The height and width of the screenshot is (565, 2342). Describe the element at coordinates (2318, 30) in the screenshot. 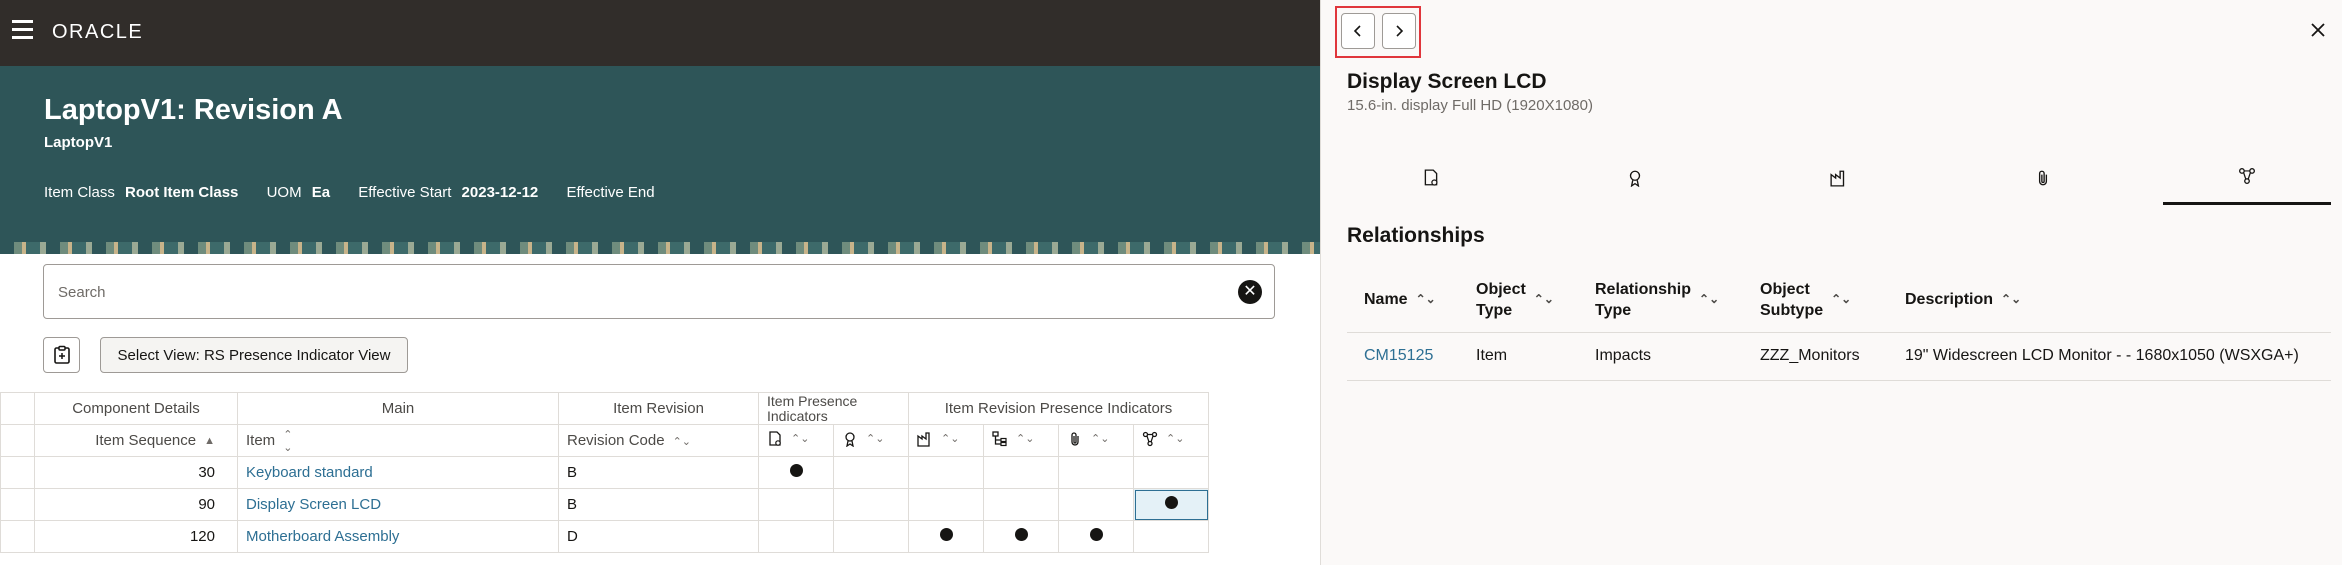

I see `close-icon` at that location.